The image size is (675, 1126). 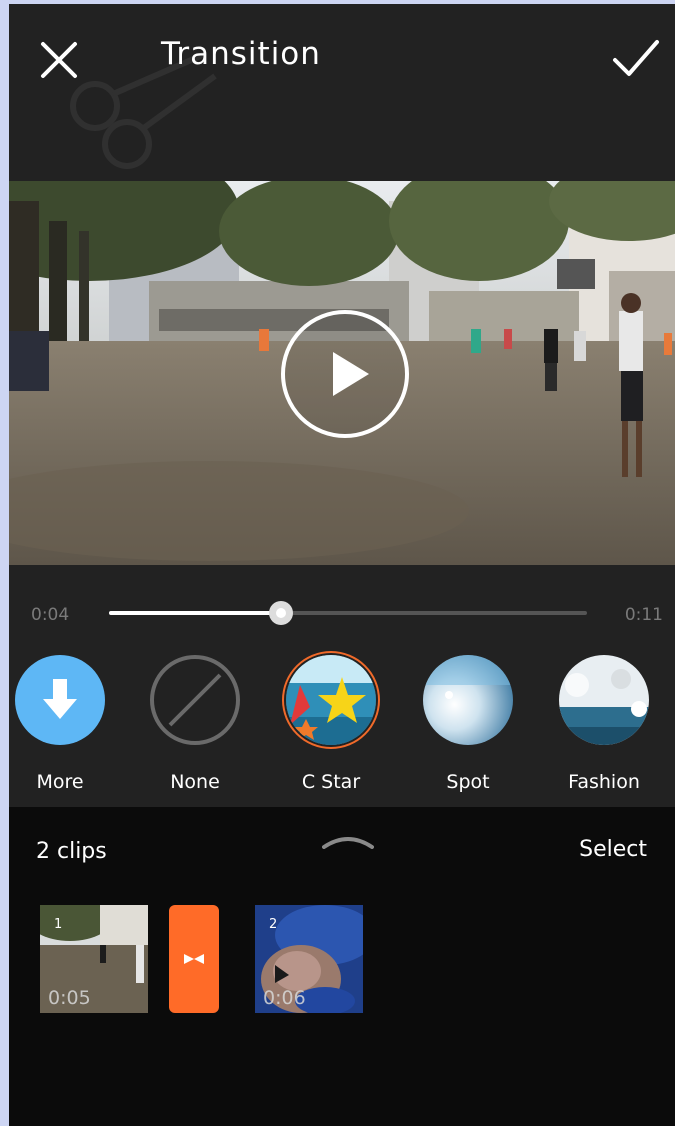 What do you see at coordinates (613, 849) in the screenshot?
I see `select-button: Select` at bounding box center [613, 849].